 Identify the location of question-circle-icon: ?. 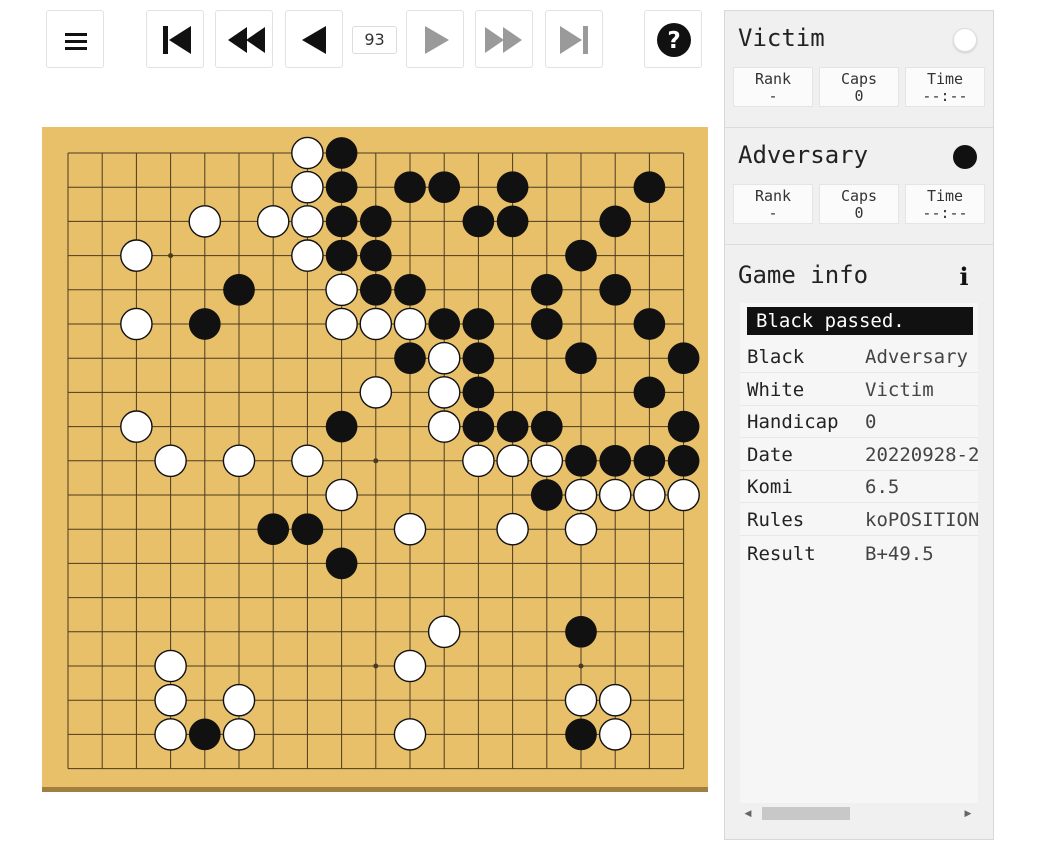
(674, 40).